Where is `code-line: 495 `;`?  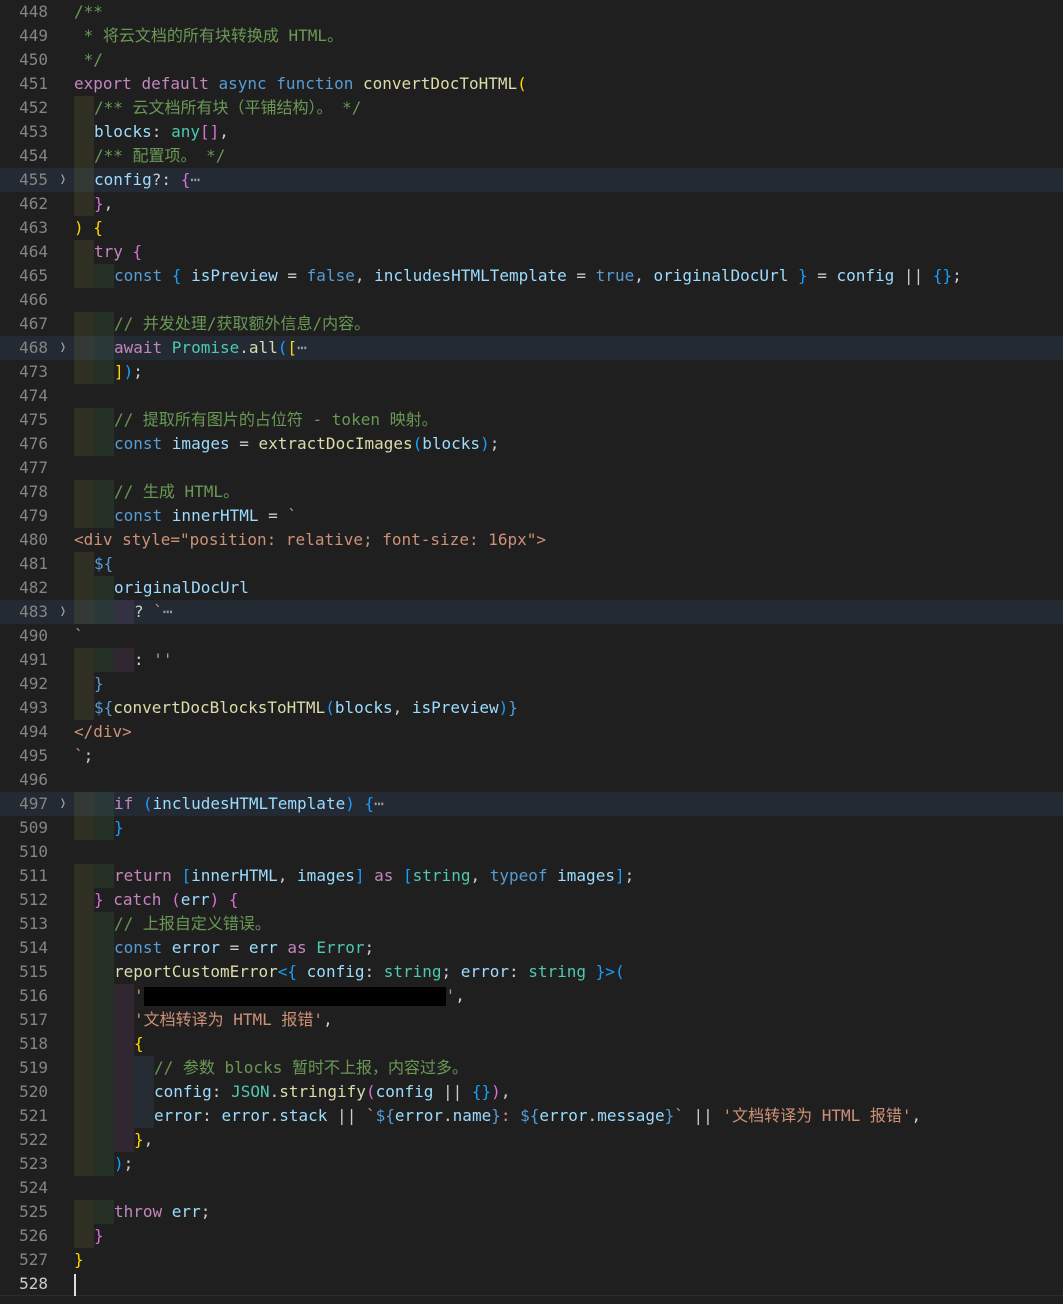
code-line: 495 `; is located at coordinates (531, 756).